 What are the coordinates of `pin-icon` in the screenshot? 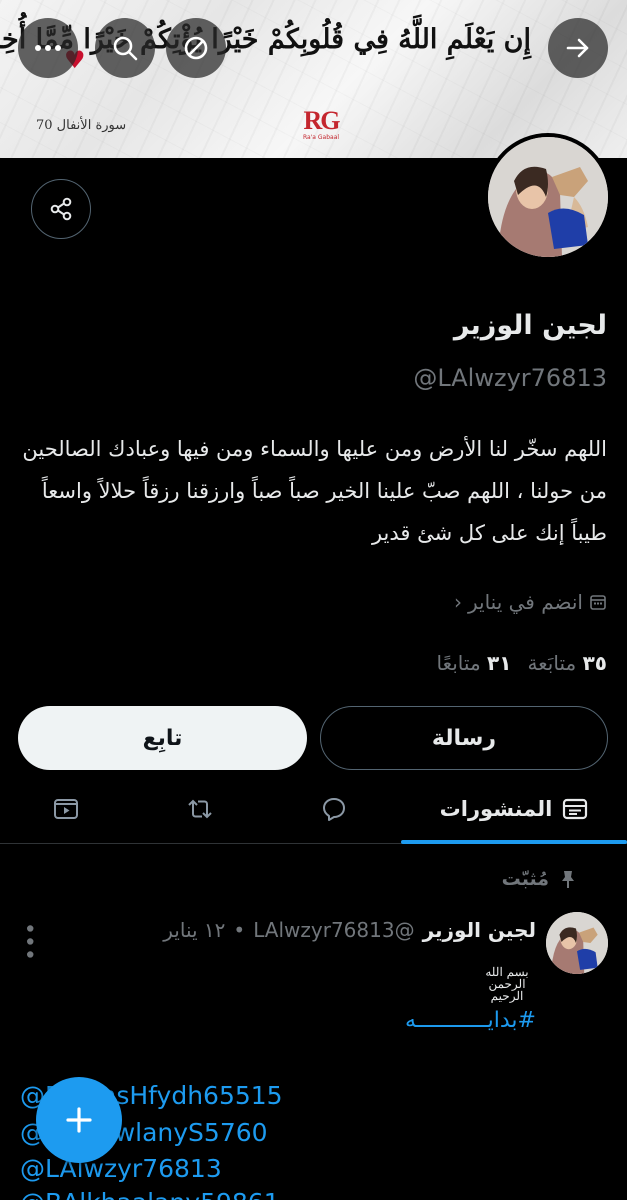 It's located at (568, 879).